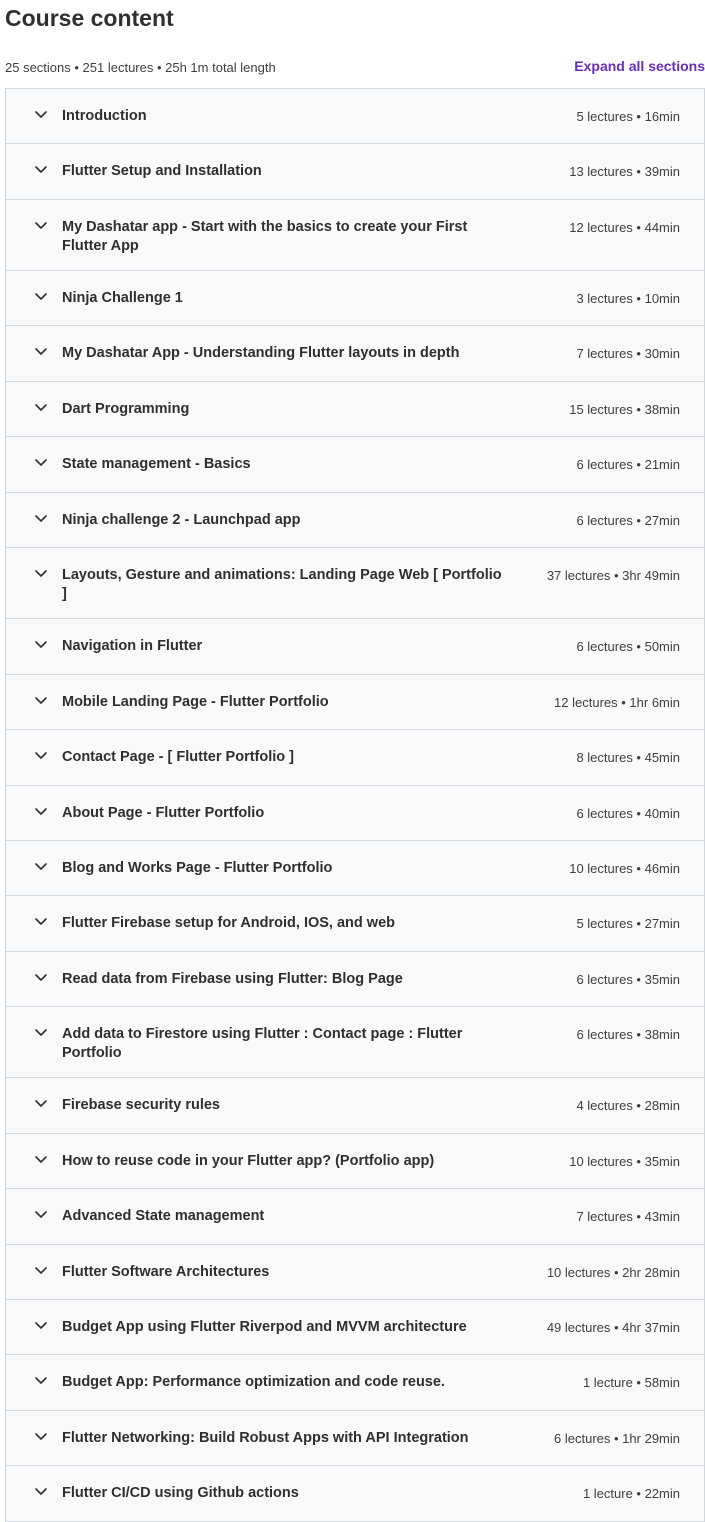 The height and width of the screenshot is (1522, 705). I want to click on section-row: Navigation in Flutter 6 lectures • 50min, so click(355, 647).